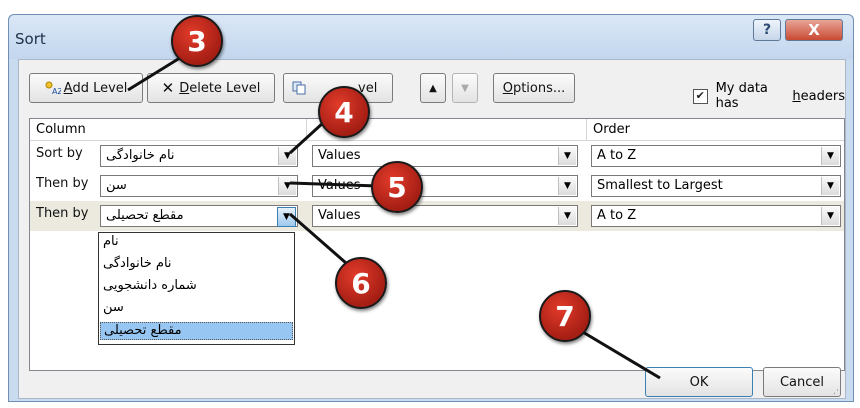  I want to click on move-up-button: ▲, so click(433, 88).